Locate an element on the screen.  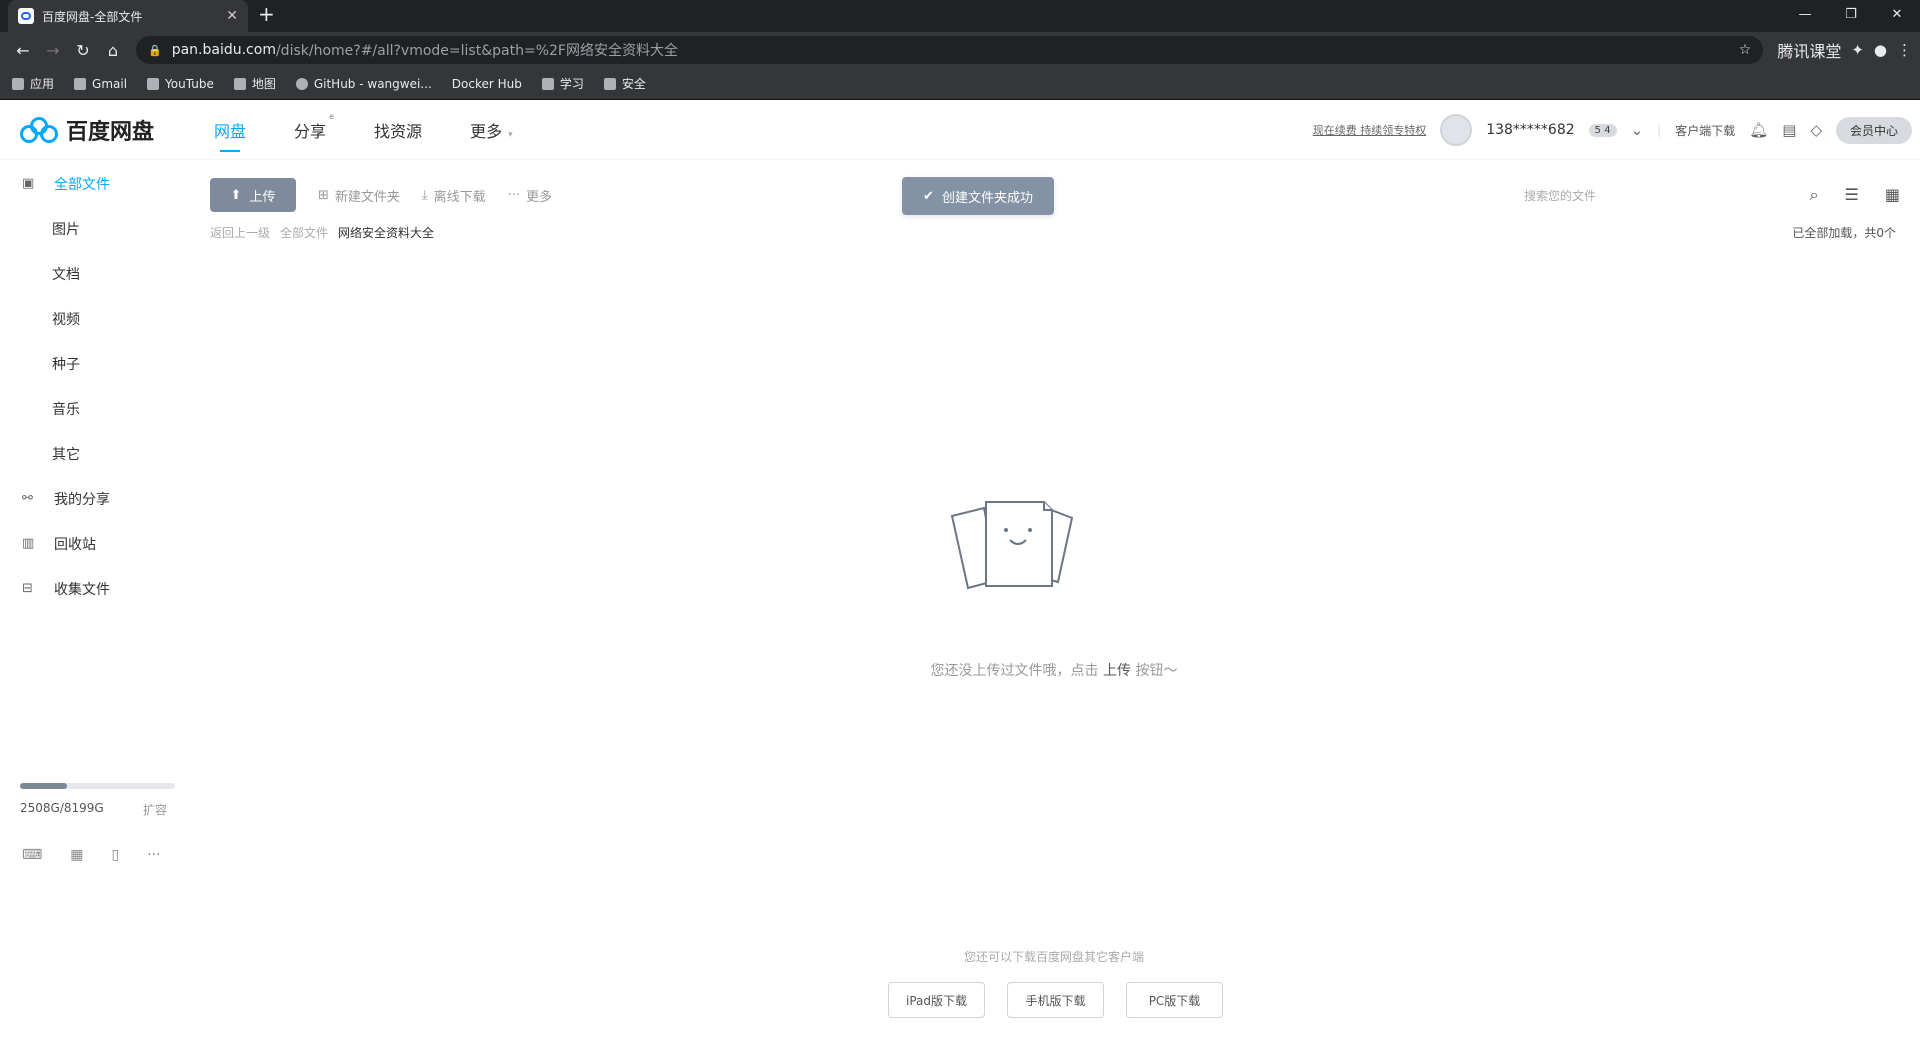
bookmark-maps: 地图 is located at coordinates (254, 83).